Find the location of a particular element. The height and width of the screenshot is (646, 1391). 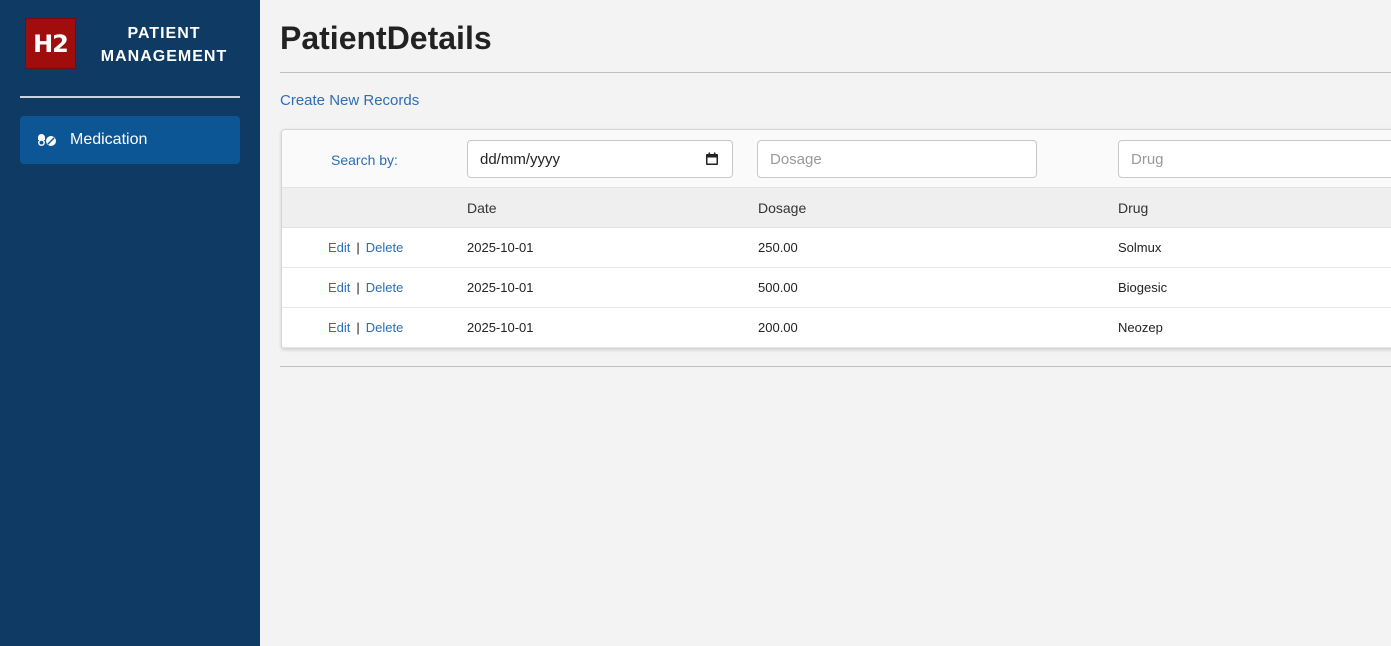

table-header: Date Dosage Drug is located at coordinates (836, 208).